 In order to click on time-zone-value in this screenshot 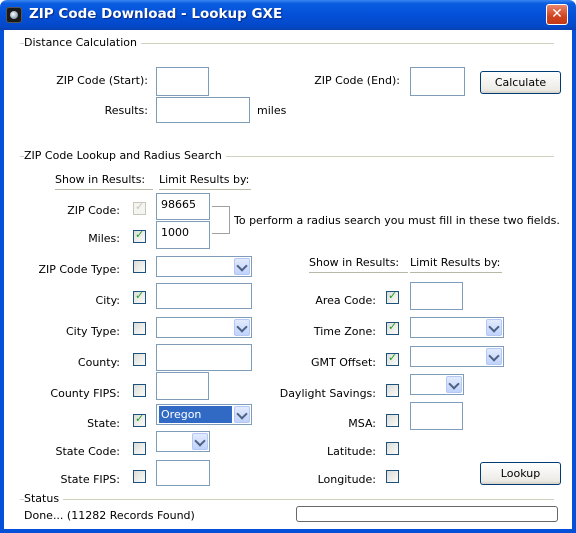, I will do `click(447, 327)`.